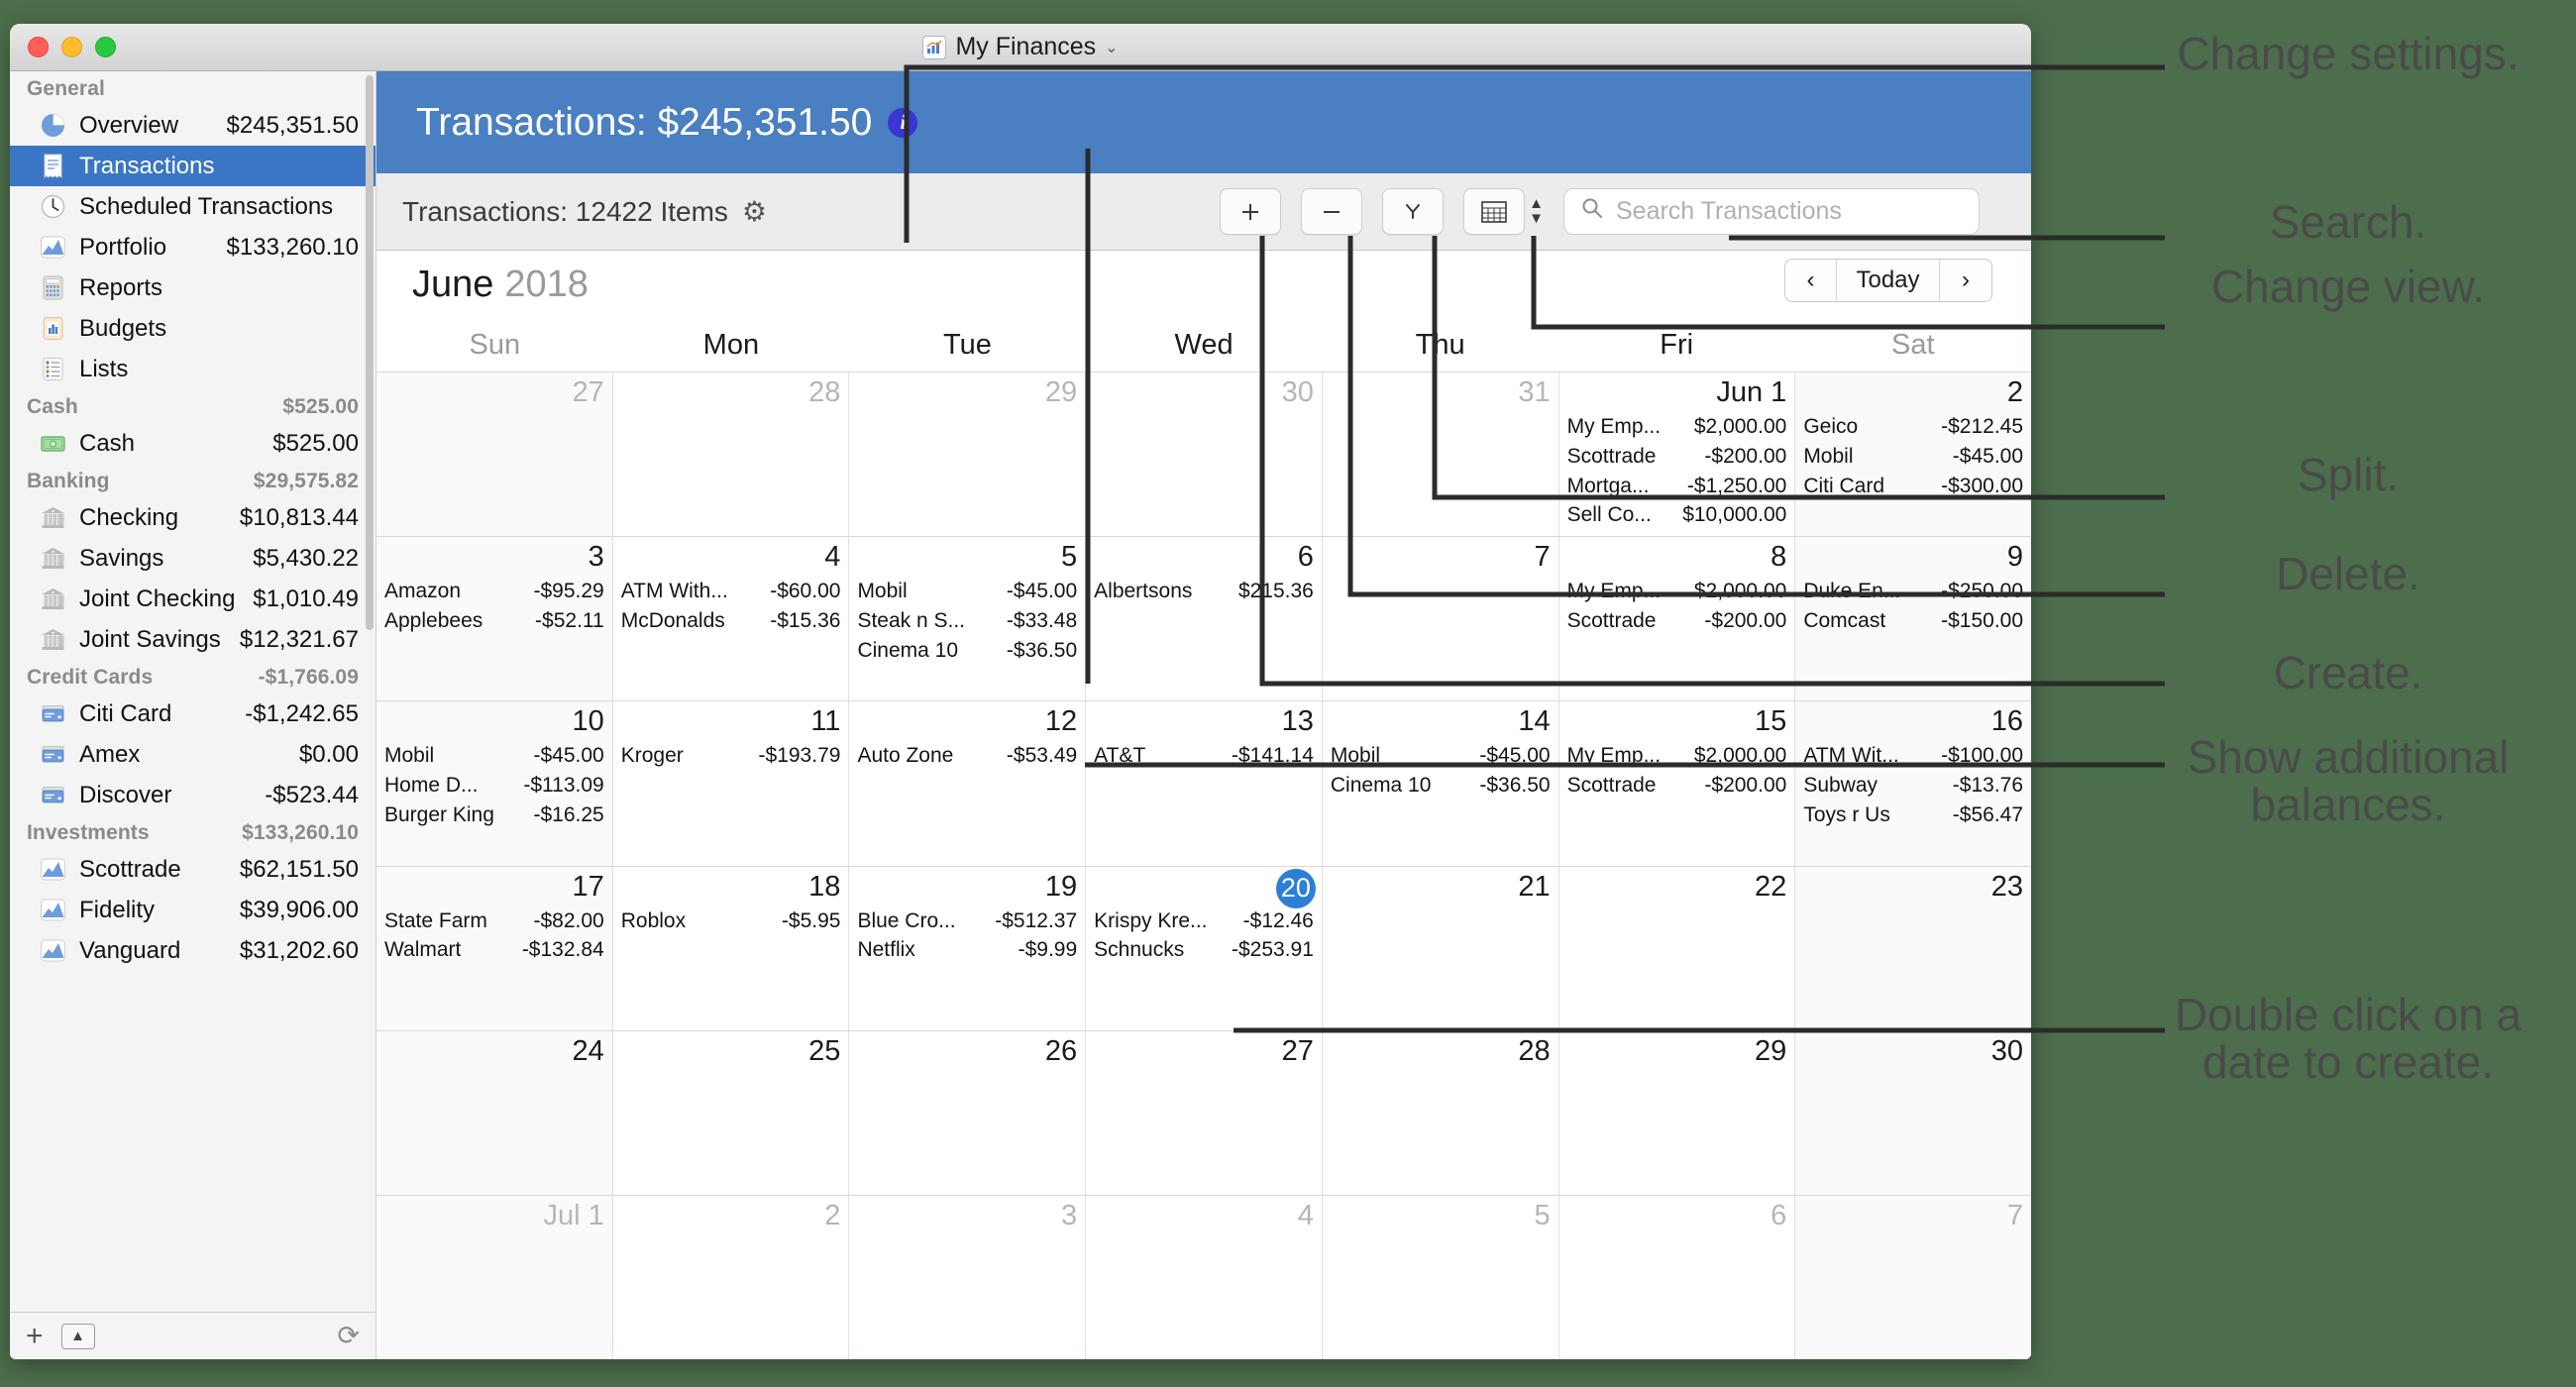  Describe the element at coordinates (370, 352) in the screenshot. I see `sidebar-scrollbar` at that location.